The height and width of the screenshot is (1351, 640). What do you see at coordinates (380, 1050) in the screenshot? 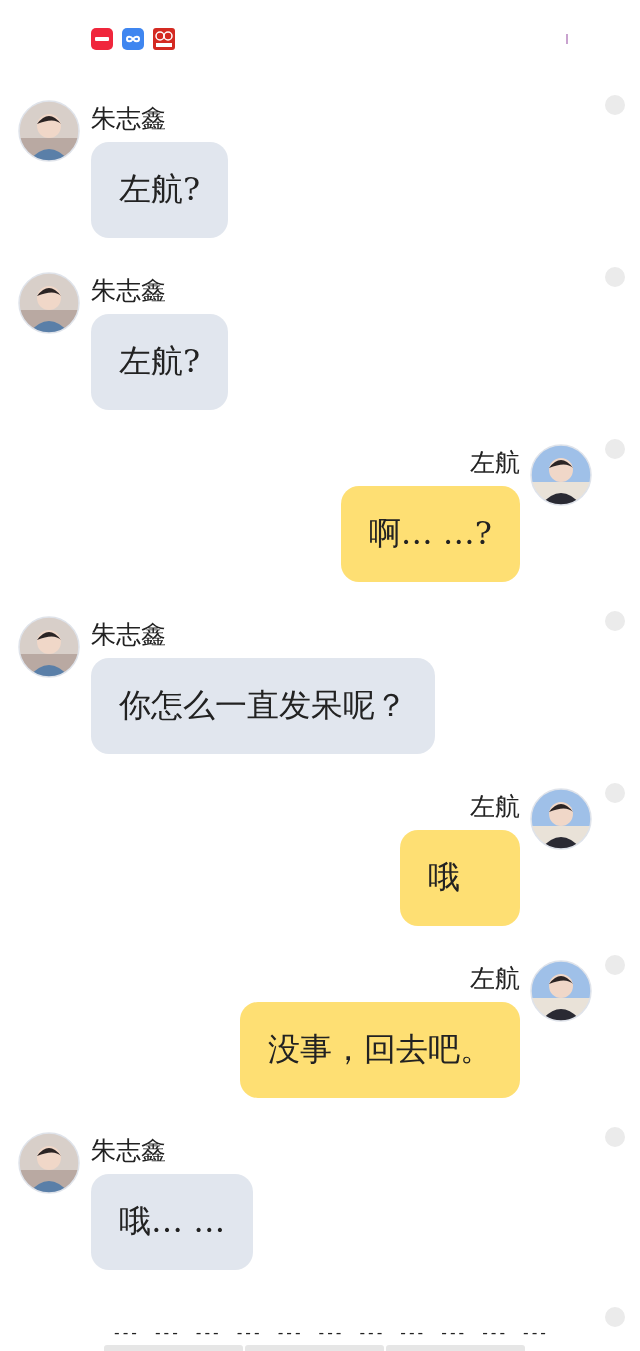
I see `message-bubble: 没事，回去吧。` at bounding box center [380, 1050].